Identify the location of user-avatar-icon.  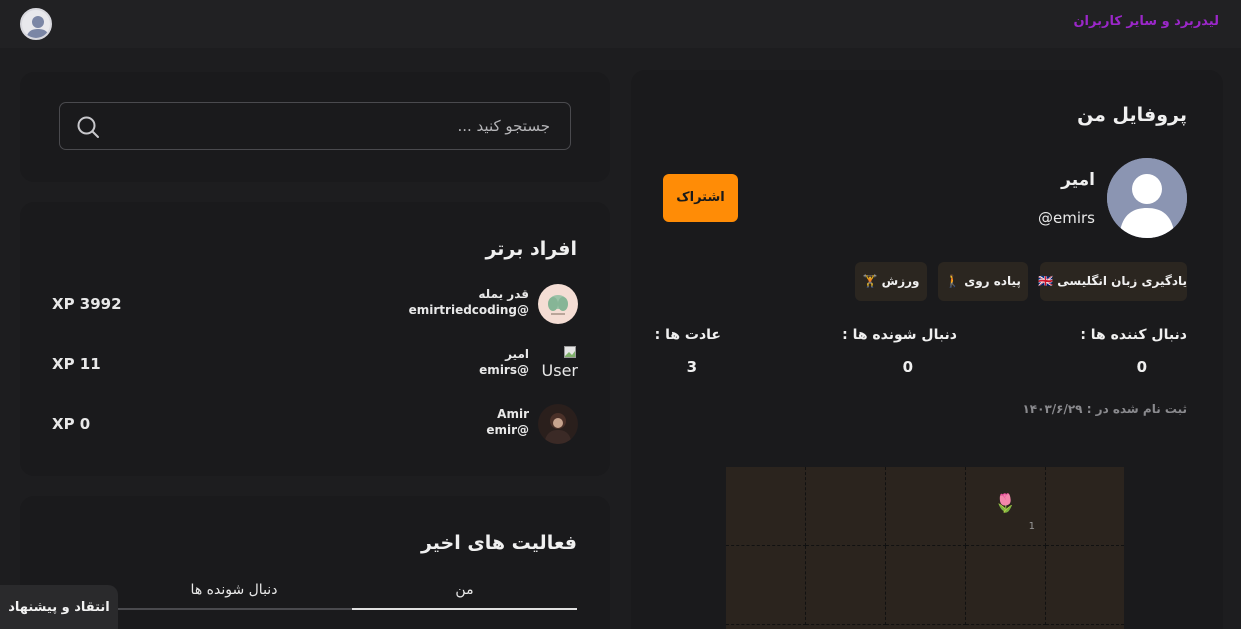
(36, 24).